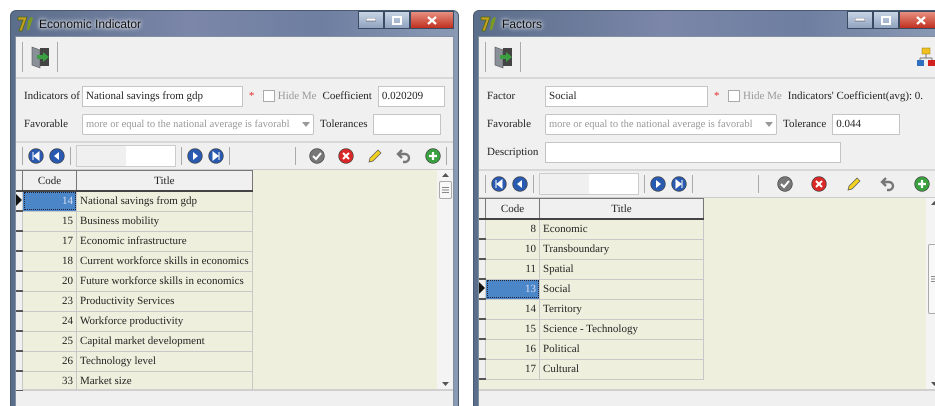 This screenshot has width=935, height=406. What do you see at coordinates (622, 369) in the screenshot?
I see `title-cell: Cultural` at bounding box center [622, 369].